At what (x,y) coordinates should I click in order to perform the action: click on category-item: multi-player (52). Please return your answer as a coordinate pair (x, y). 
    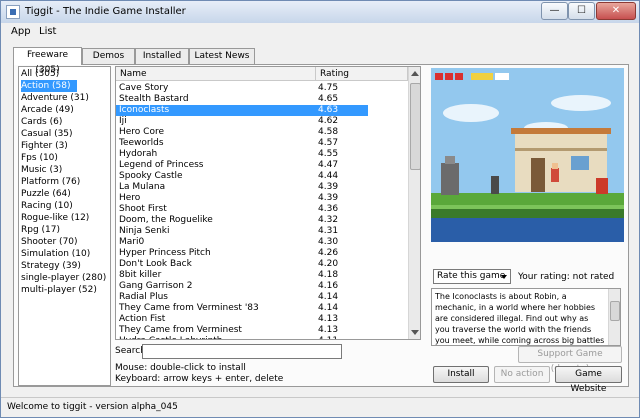
    Looking at the image, I should click on (59, 290).